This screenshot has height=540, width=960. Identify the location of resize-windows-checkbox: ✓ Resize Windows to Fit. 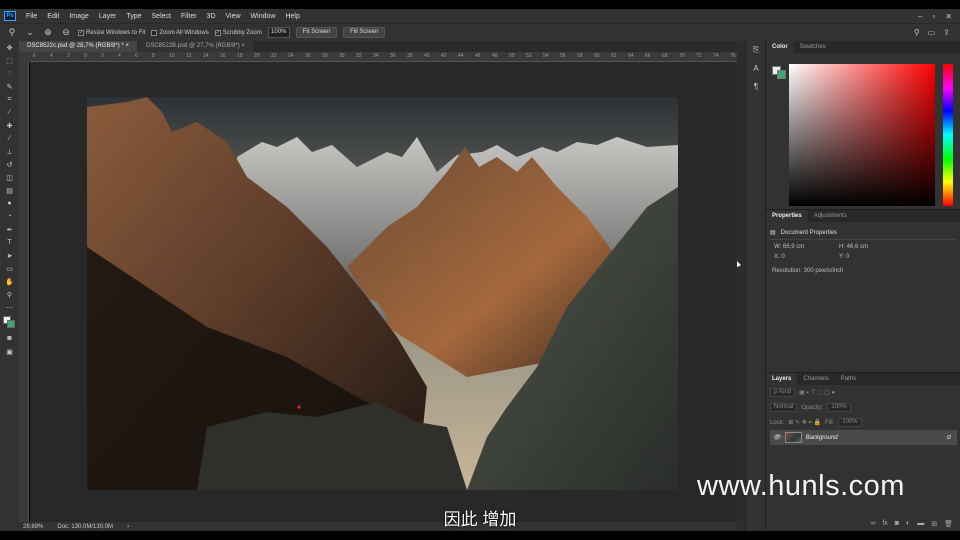
(111, 32).